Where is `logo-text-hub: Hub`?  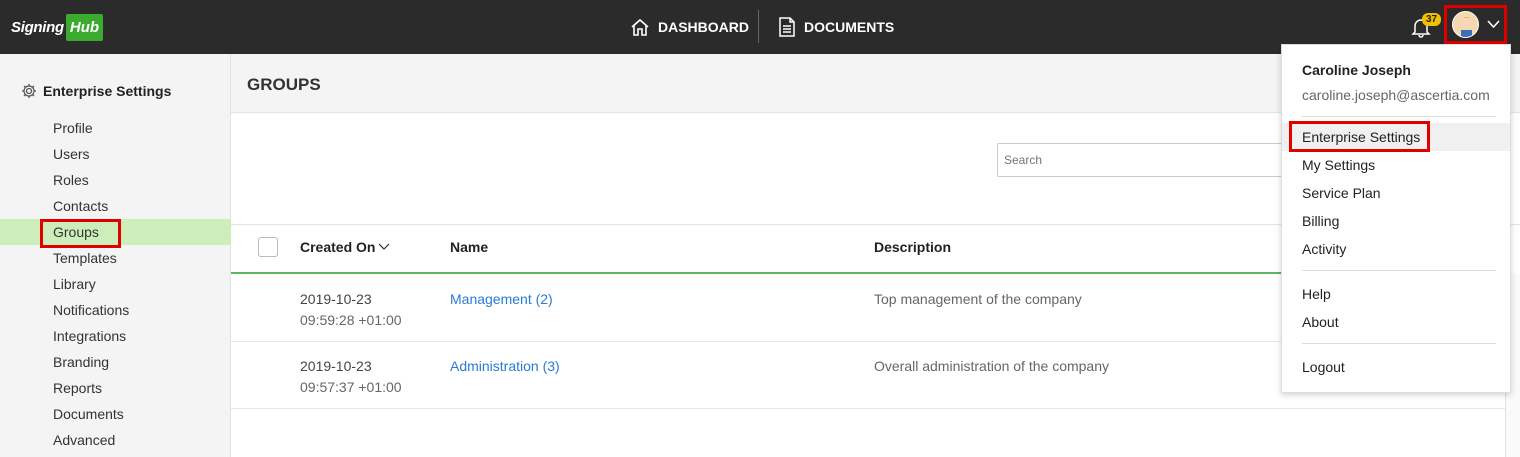
logo-text-hub: Hub is located at coordinates (84, 27).